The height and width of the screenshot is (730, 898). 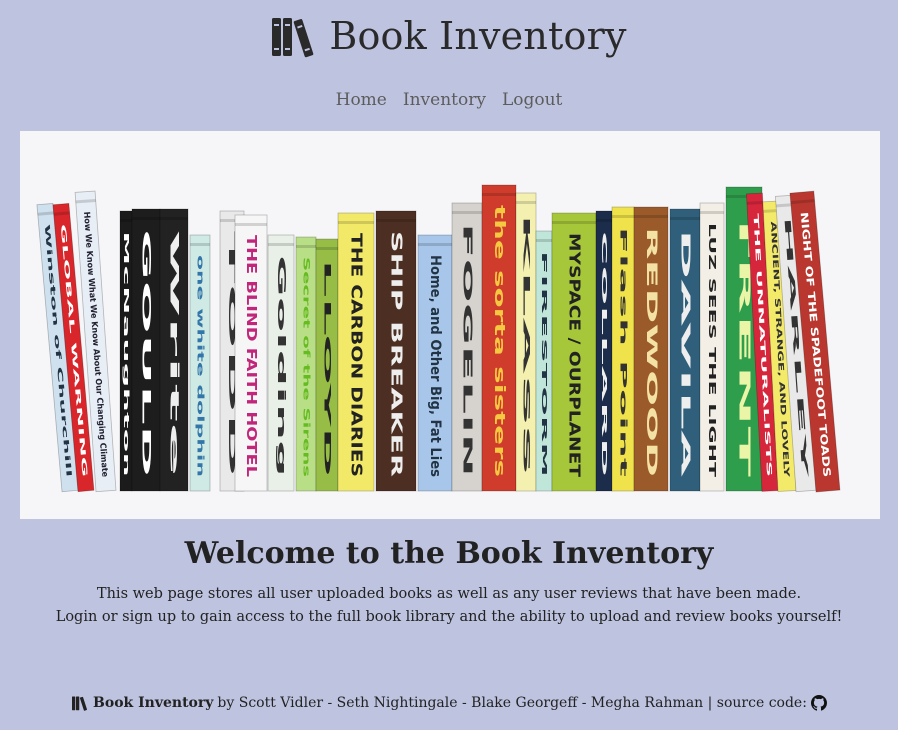 I want to click on book-spine: Golding, so click(x=281, y=363).